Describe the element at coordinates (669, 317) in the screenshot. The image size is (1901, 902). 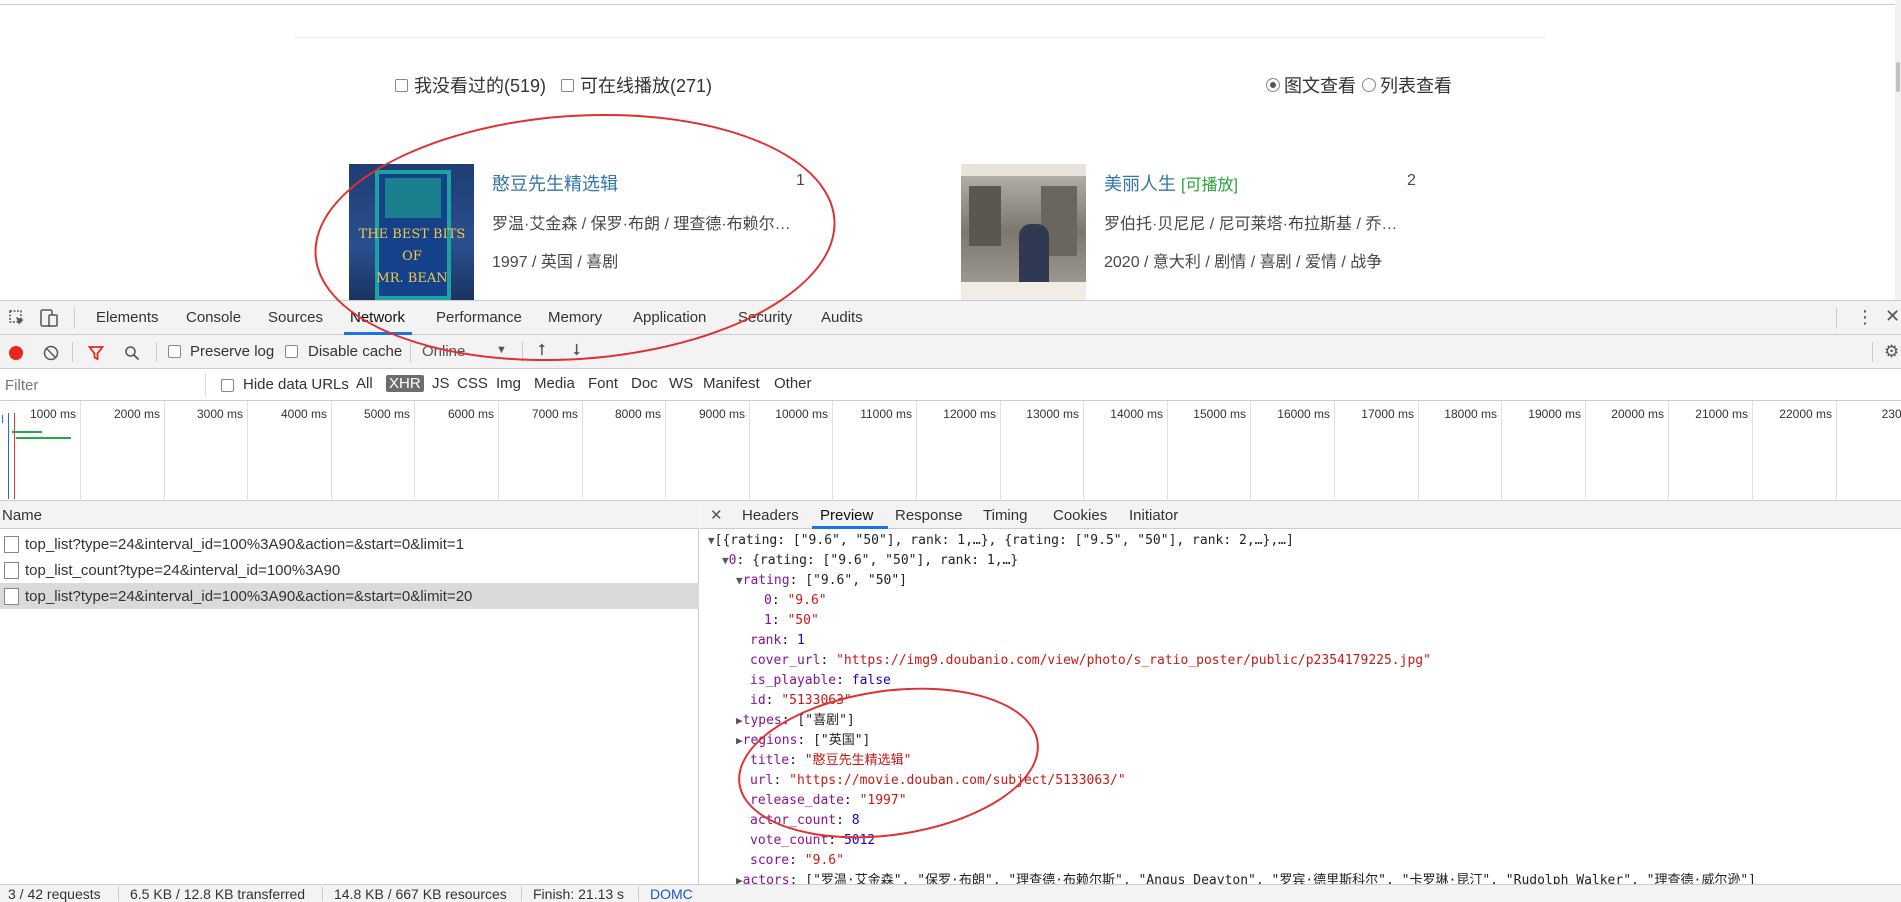
I see `tab-application: Application` at that location.